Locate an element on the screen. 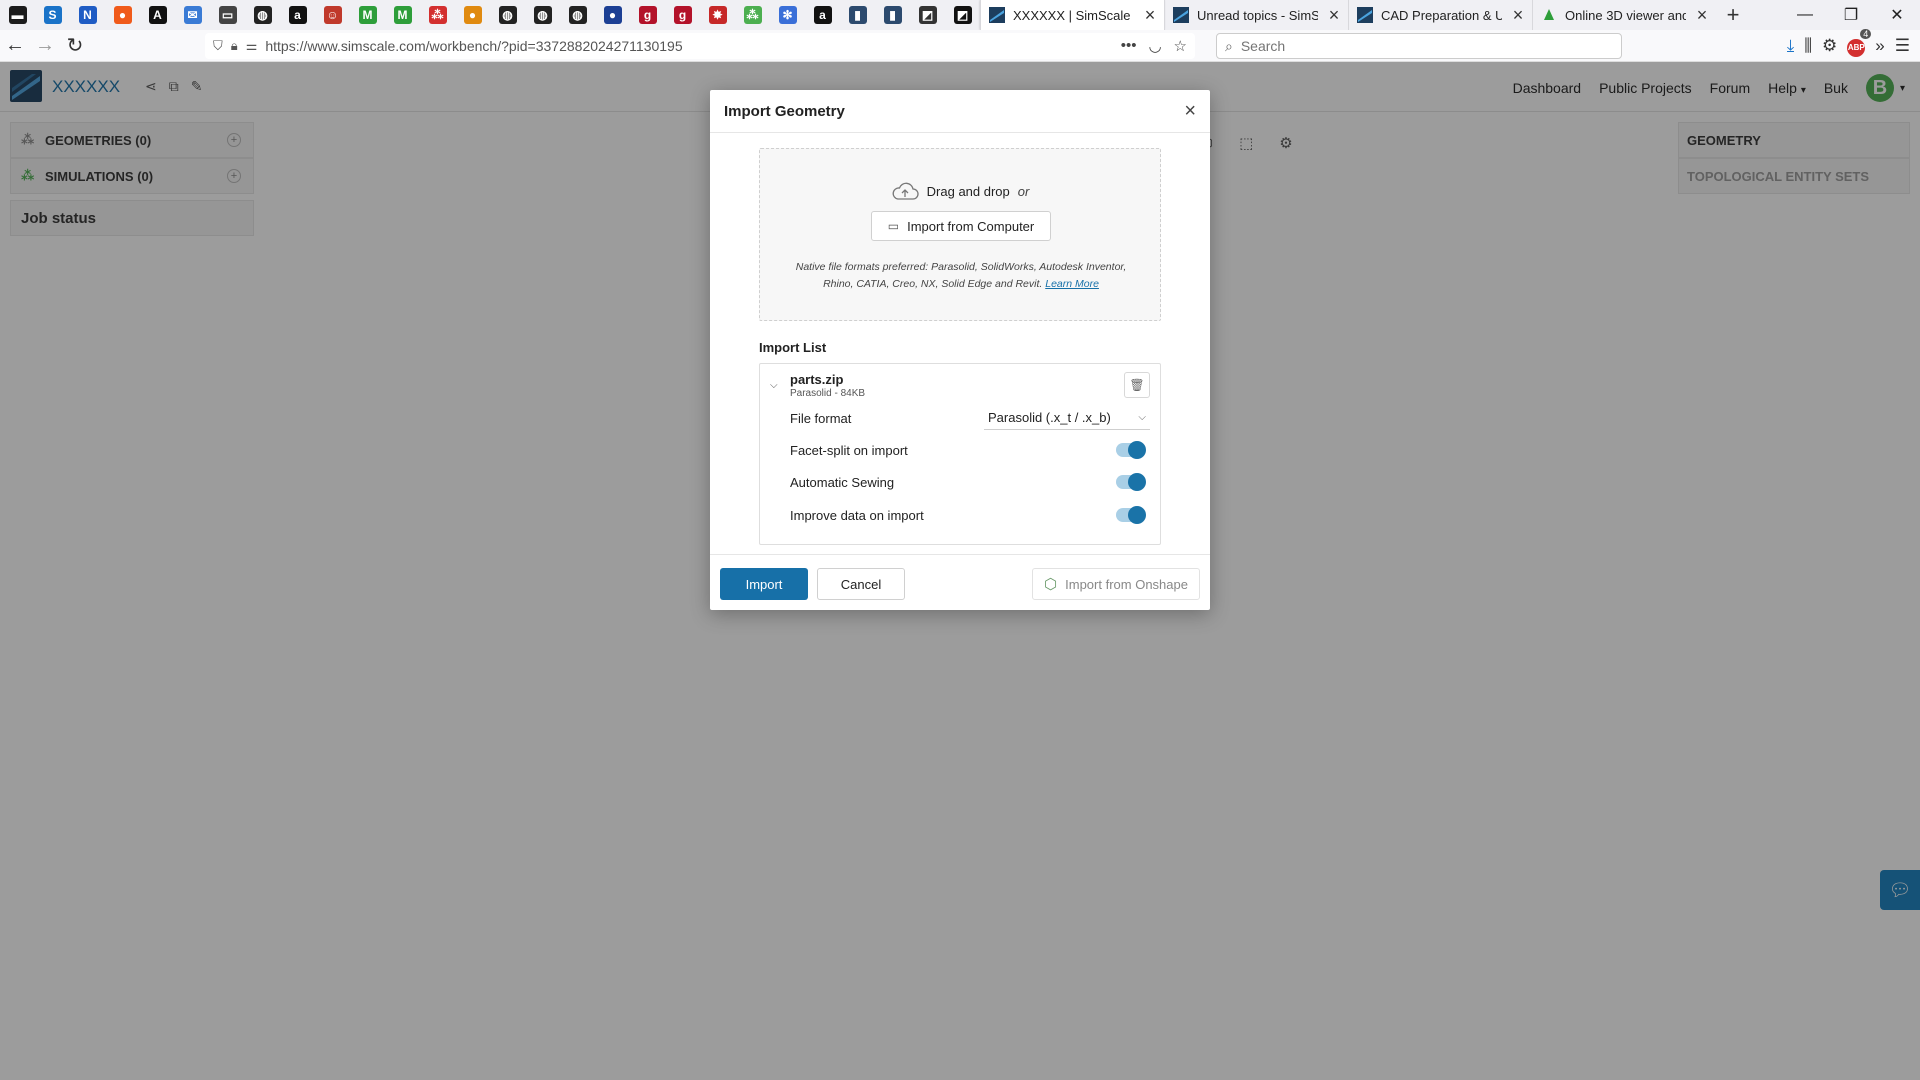 The height and width of the screenshot is (1080, 1920). shield-icon: ⛉ is located at coordinates (218, 46).